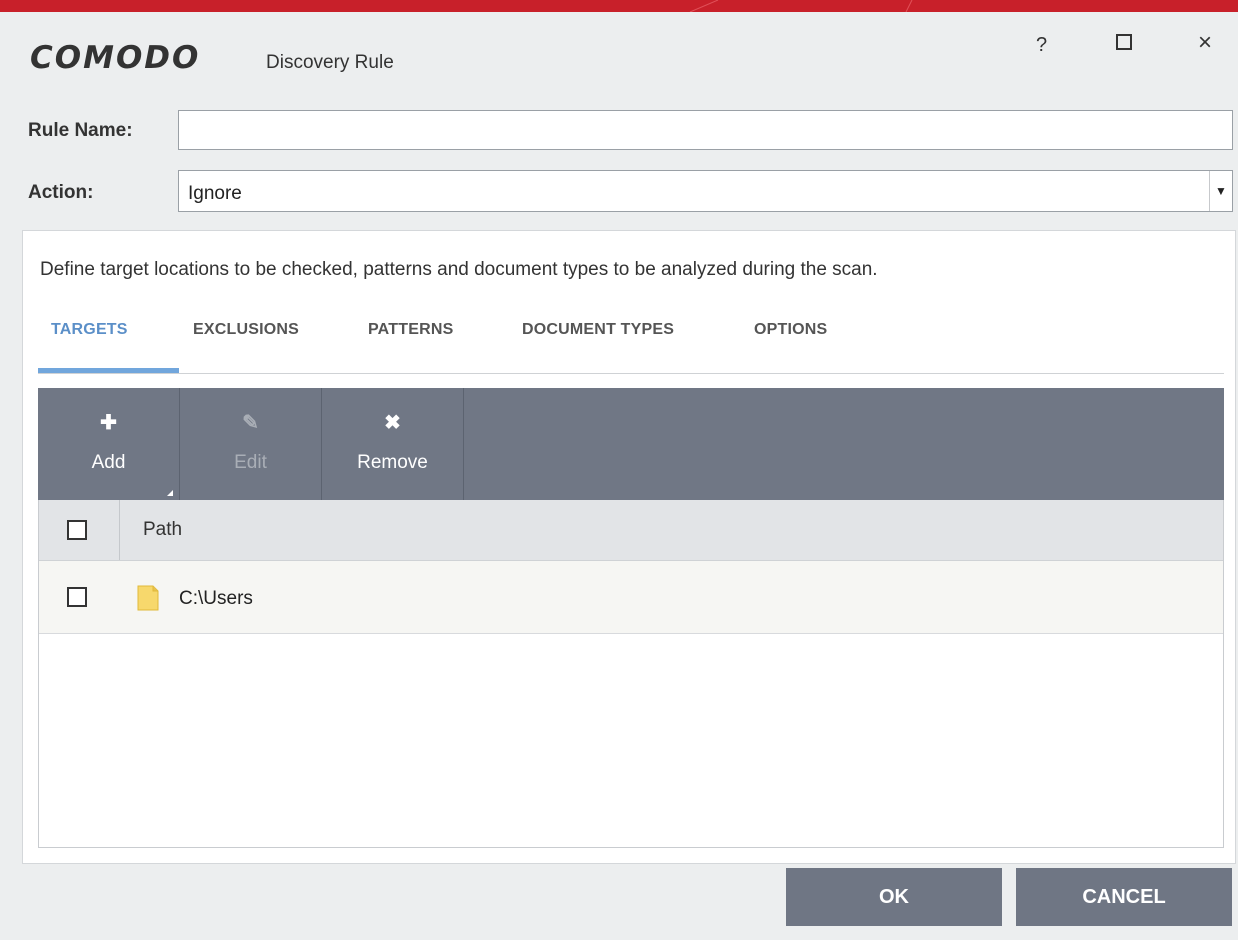  What do you see at coordinates (631, 597) in the screenshot?
I see `table-row: C:\Users` at bounding box center [631, 597].